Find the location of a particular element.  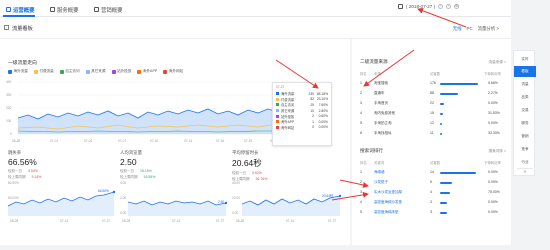

row-name: 淘内免费其他 is located at coordinates (384, 113).